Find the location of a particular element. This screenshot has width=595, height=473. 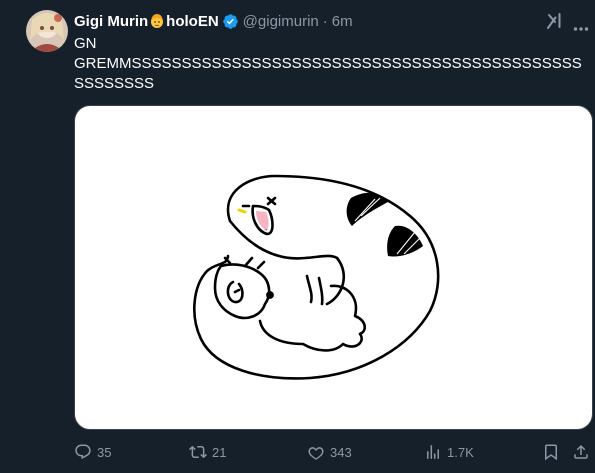

display-name: Gigi Murin is located at coordinates (111, 21).